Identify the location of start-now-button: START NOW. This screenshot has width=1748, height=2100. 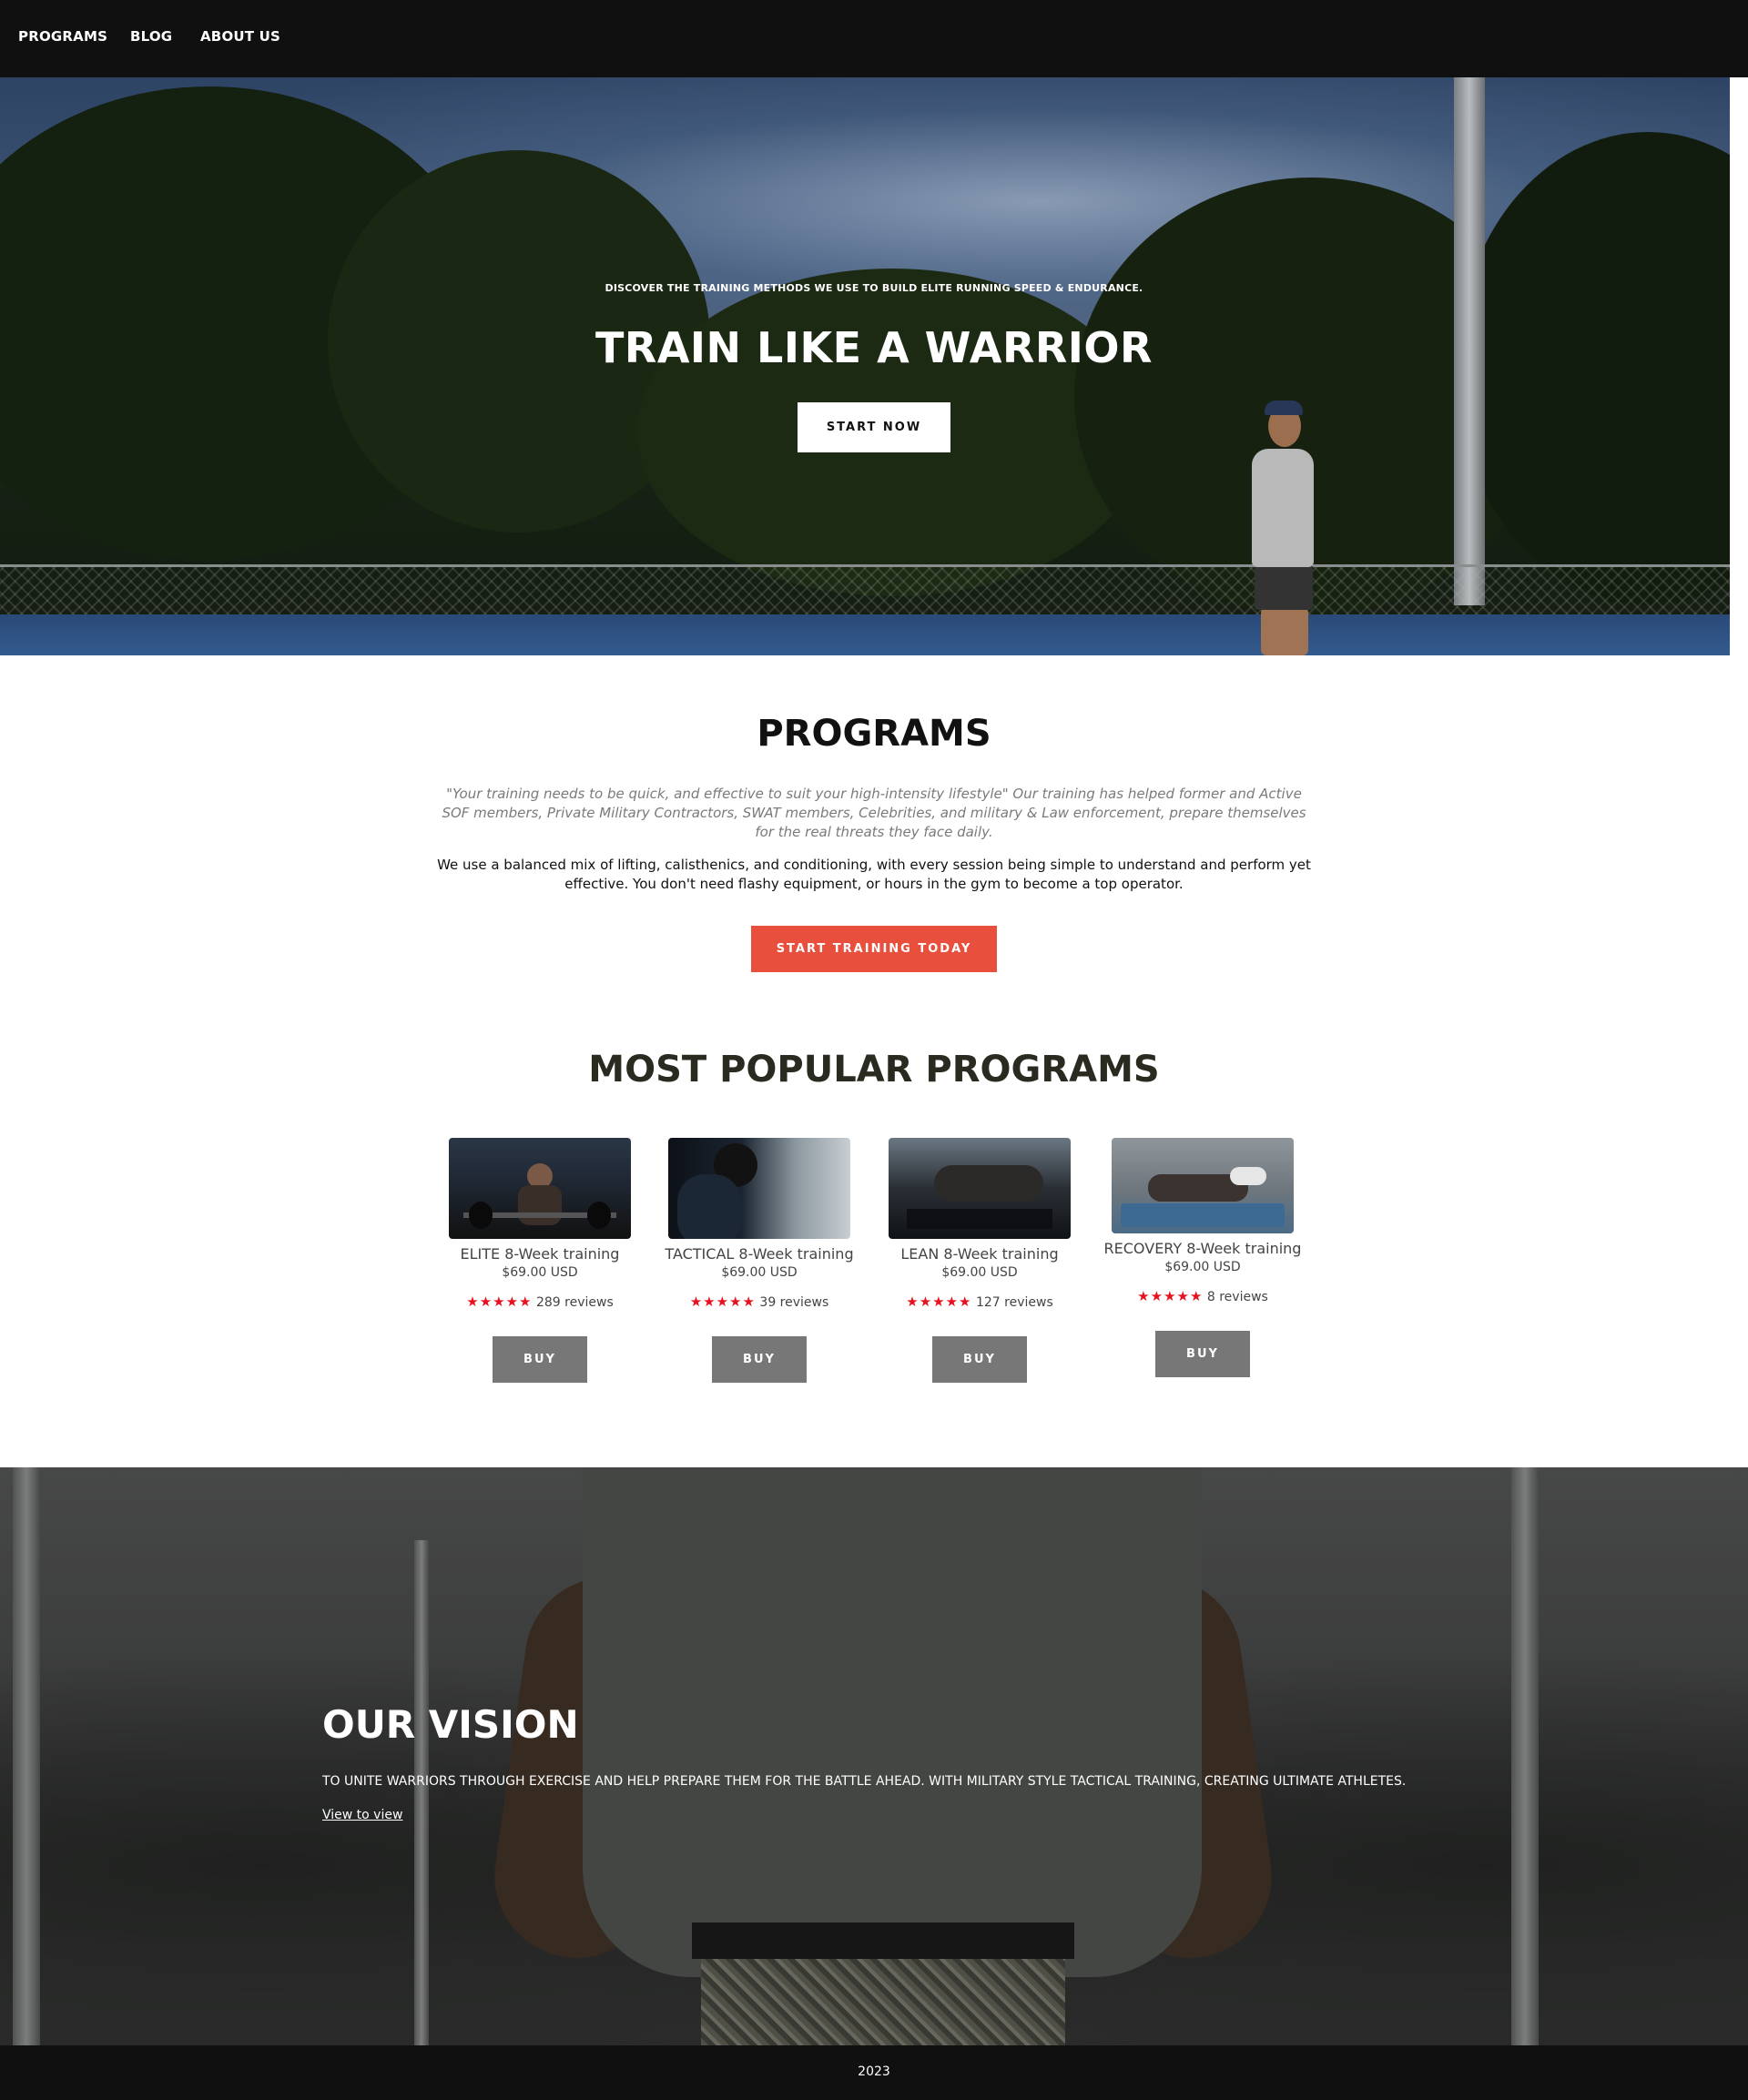
(874, 427).